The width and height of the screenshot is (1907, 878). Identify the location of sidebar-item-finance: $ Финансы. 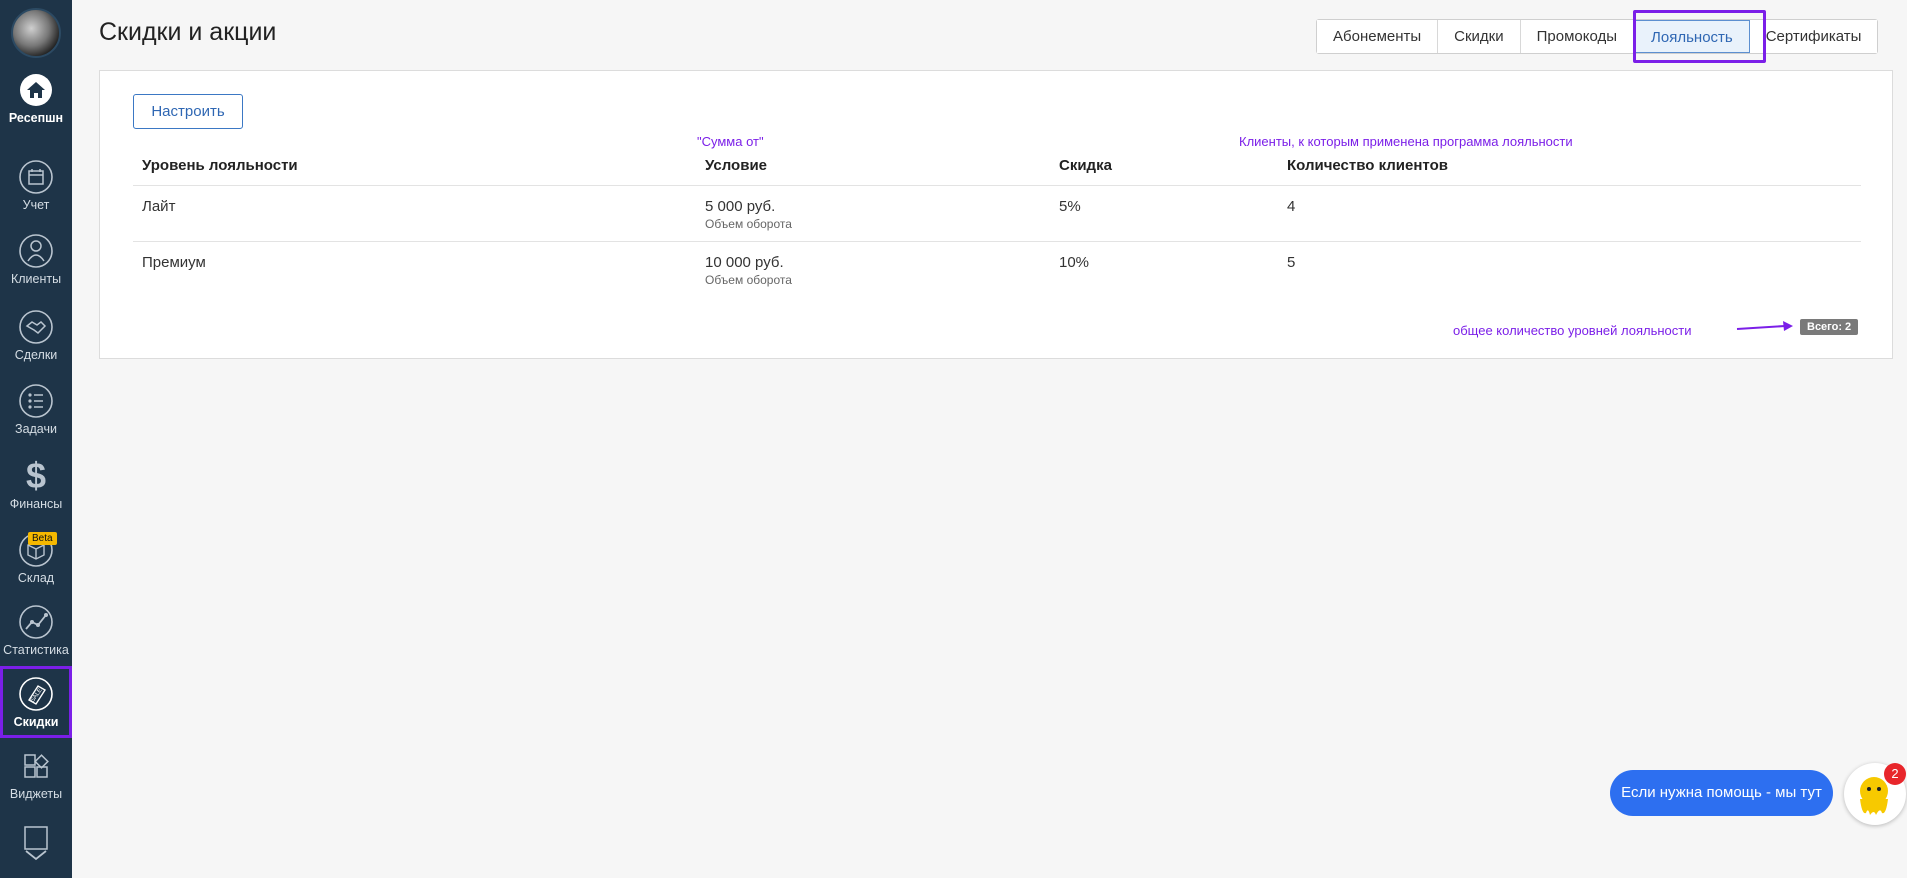
(36, 494).